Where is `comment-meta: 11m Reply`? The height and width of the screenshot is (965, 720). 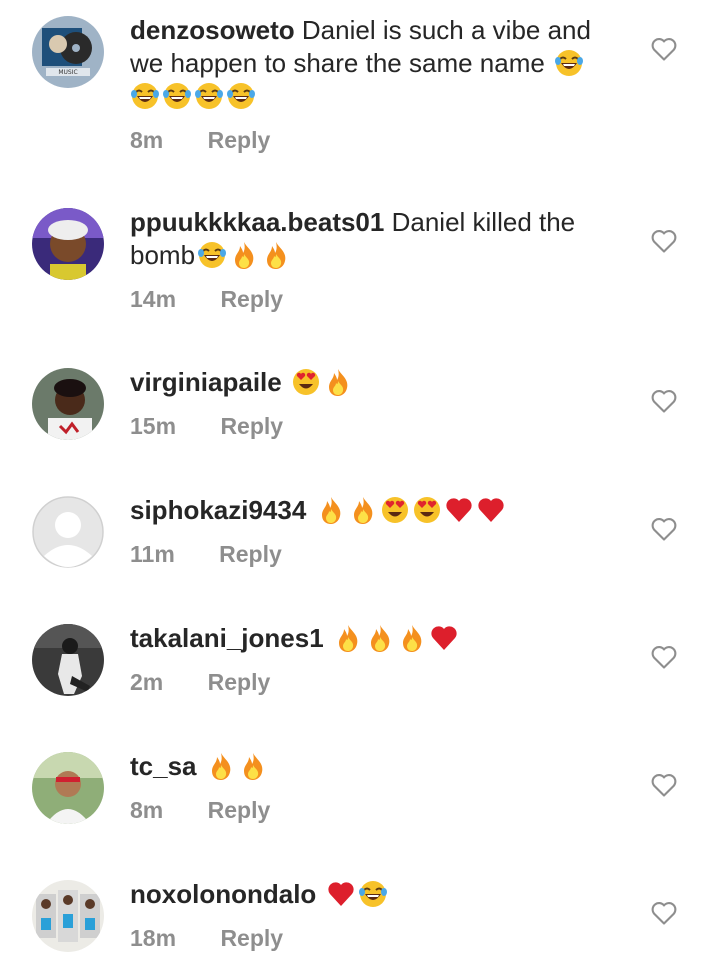
comment-meta: 11m Reply is located at coordinates (375, 554).